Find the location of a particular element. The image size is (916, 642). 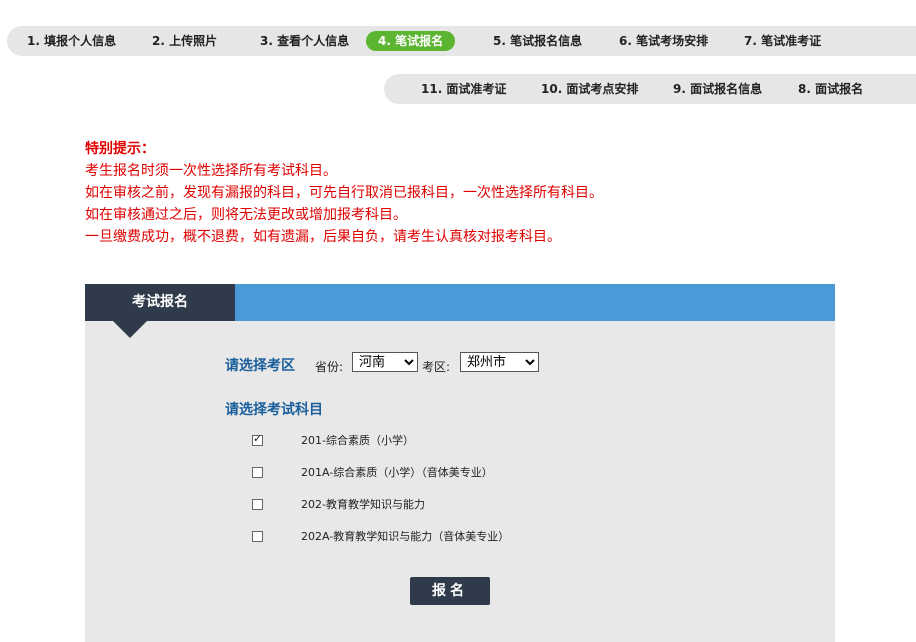

district-select: 郑州市 is located at coordinates (499, 362).